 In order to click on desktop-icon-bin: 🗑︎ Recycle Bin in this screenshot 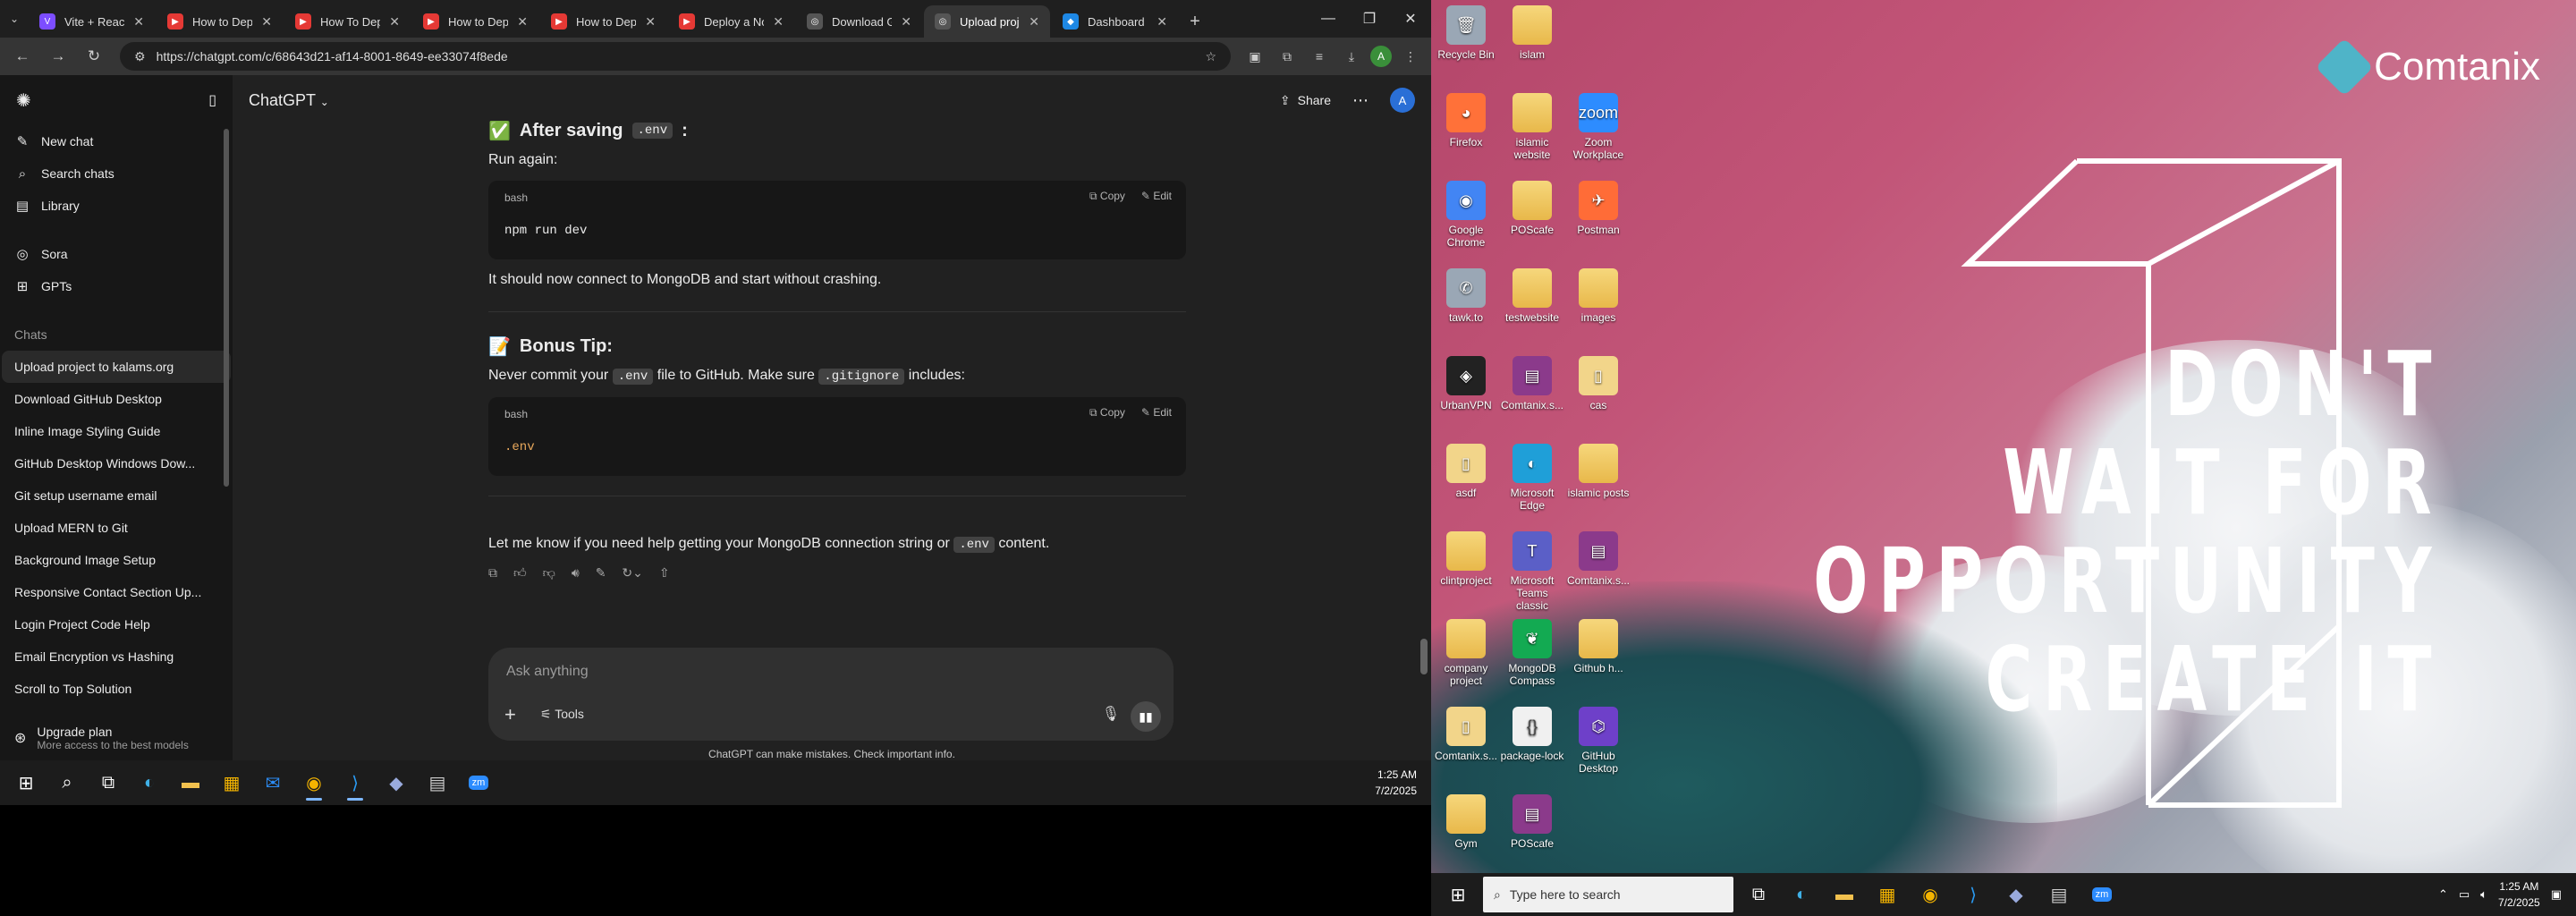, I will do `click(1466, 33)`.